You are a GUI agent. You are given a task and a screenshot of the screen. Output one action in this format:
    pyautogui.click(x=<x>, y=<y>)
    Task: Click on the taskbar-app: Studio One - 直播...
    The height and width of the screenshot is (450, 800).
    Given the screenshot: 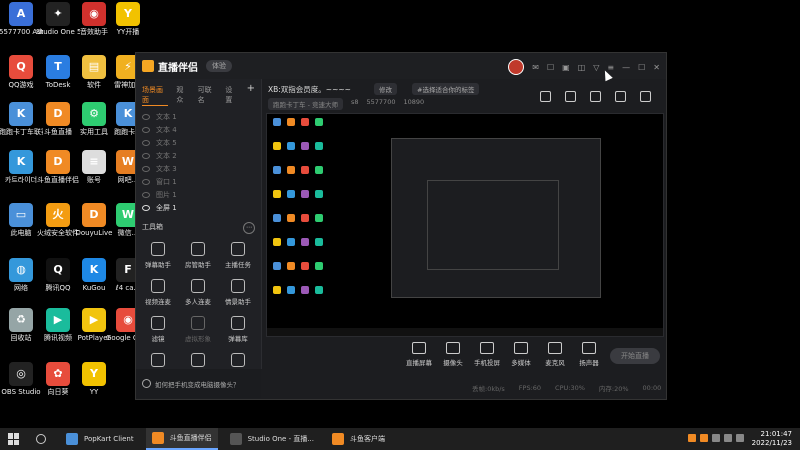 What is the action you would take?
    pyautogui.click(x=272, y=439)
    